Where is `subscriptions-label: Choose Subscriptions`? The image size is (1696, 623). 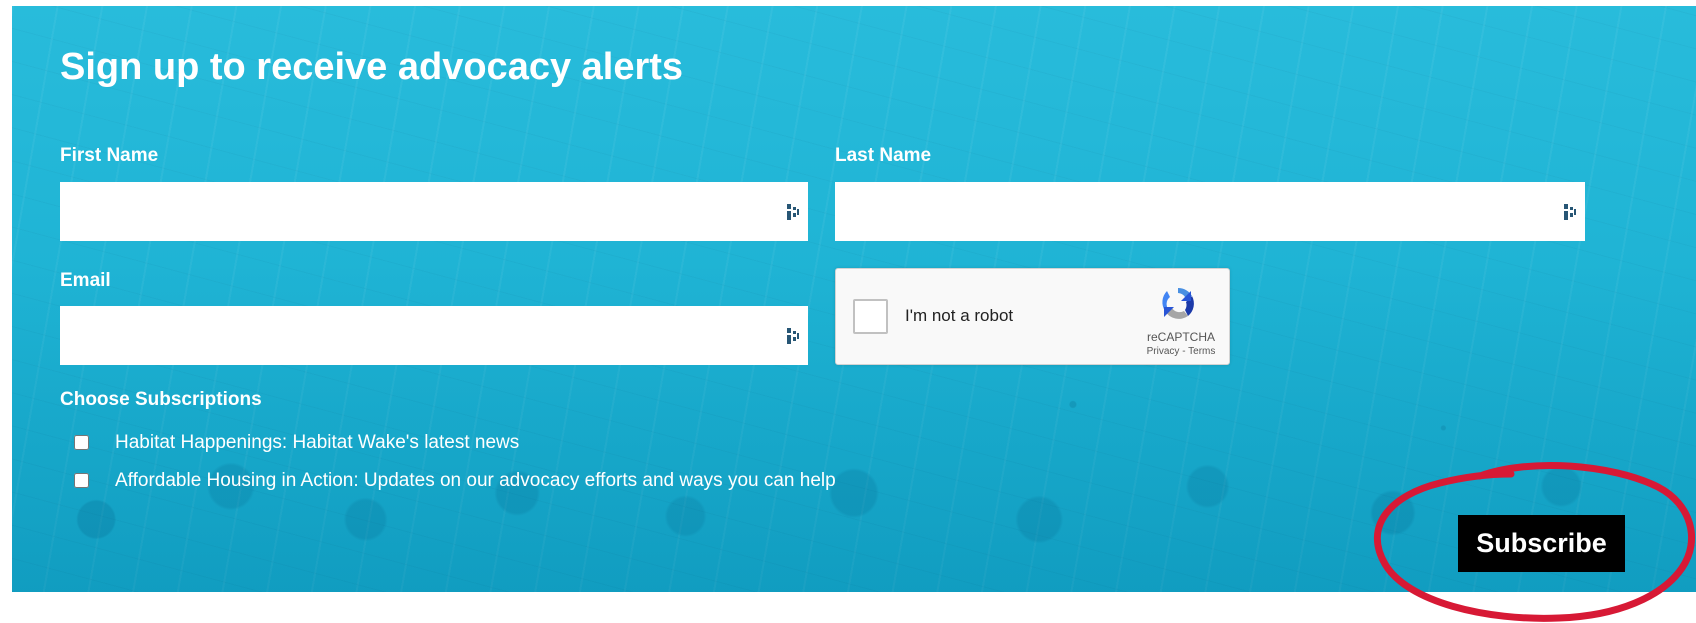
subscriptions-label: Choose Subscriptions is located at coordinates (161, 399).